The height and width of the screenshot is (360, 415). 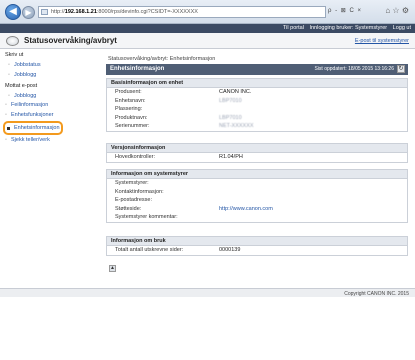 I want to click on info-row: Totalt antall utskrevne sider: 0000139, so click(x=257, y=250).